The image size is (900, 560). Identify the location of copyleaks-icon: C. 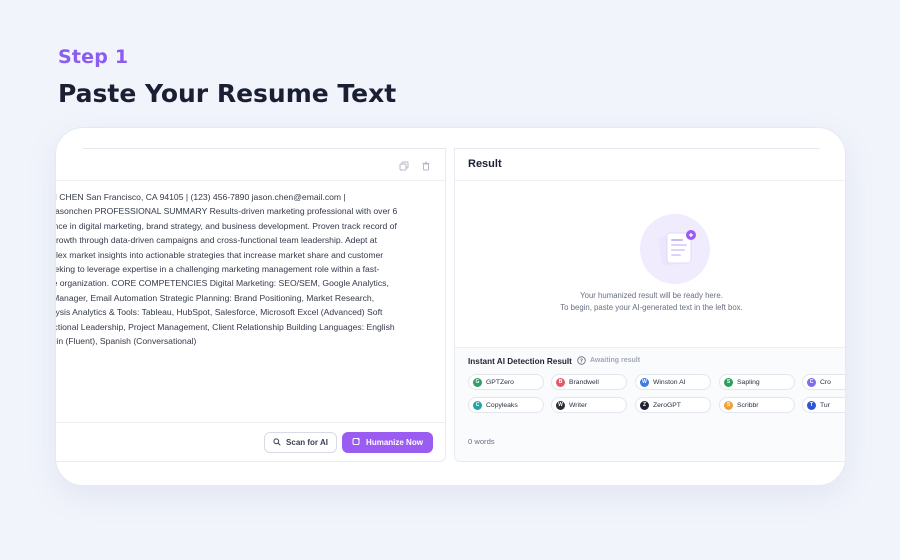
(477, 405).